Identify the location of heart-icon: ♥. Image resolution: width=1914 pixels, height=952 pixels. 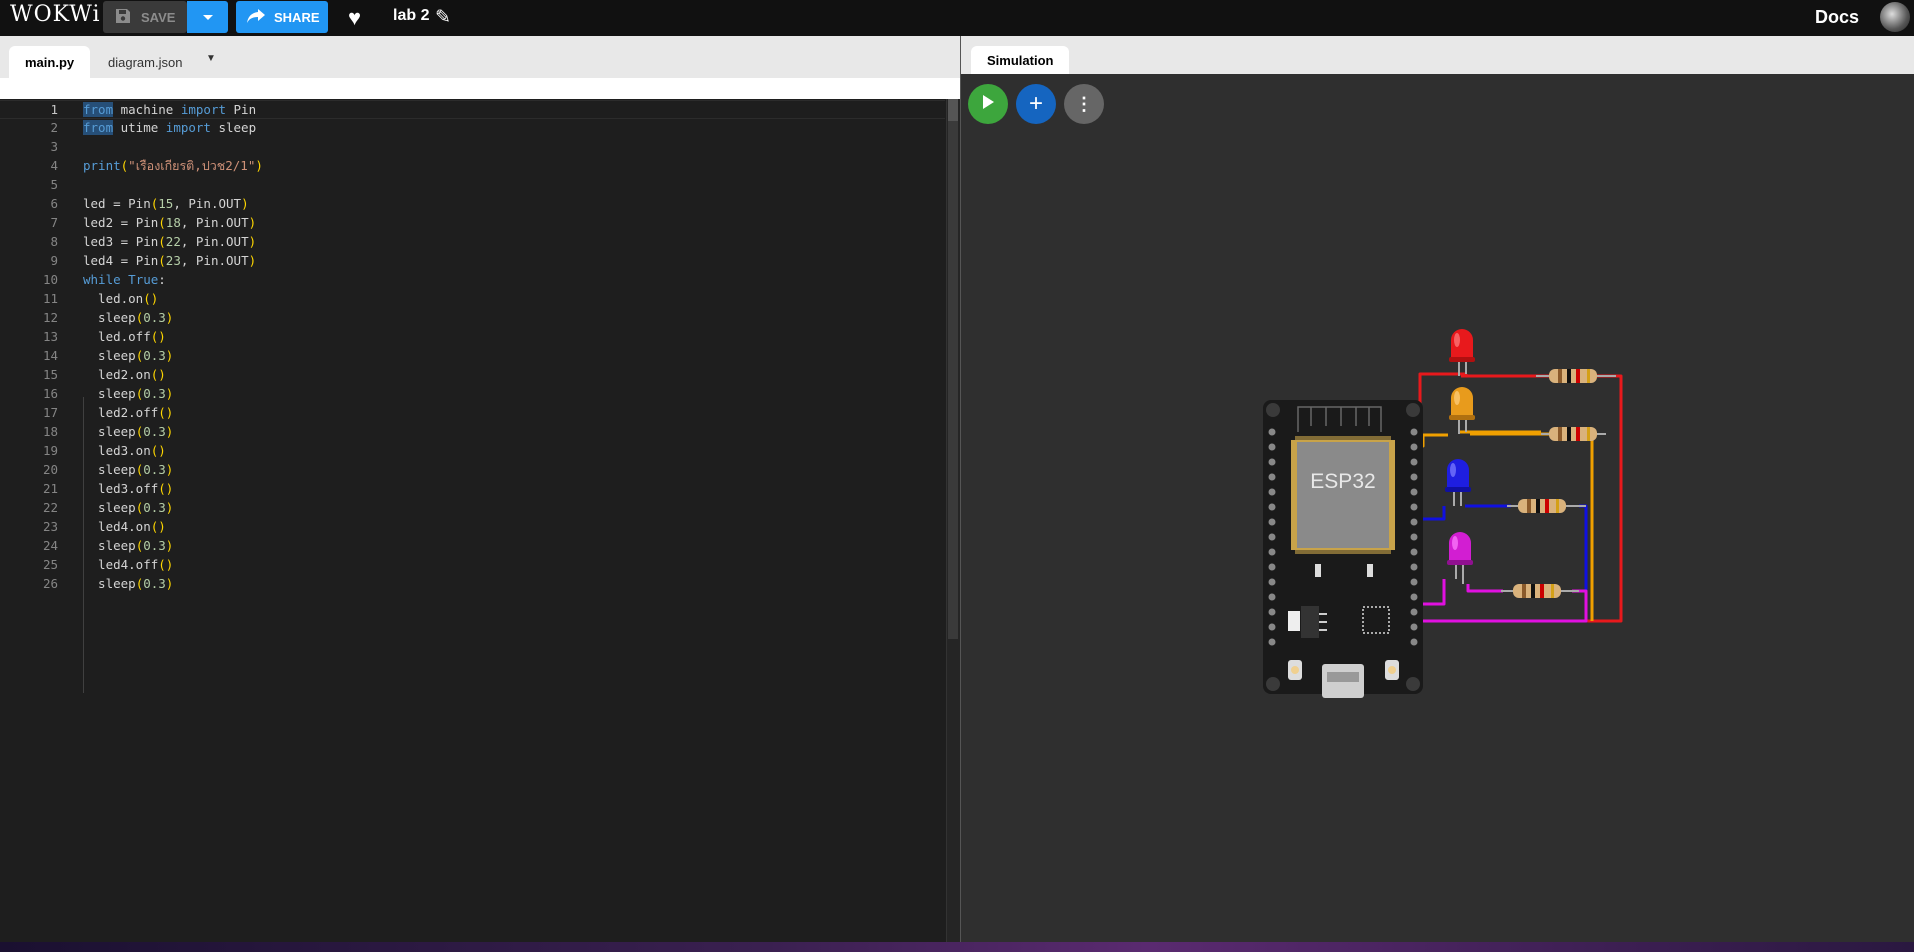
(354, 18).